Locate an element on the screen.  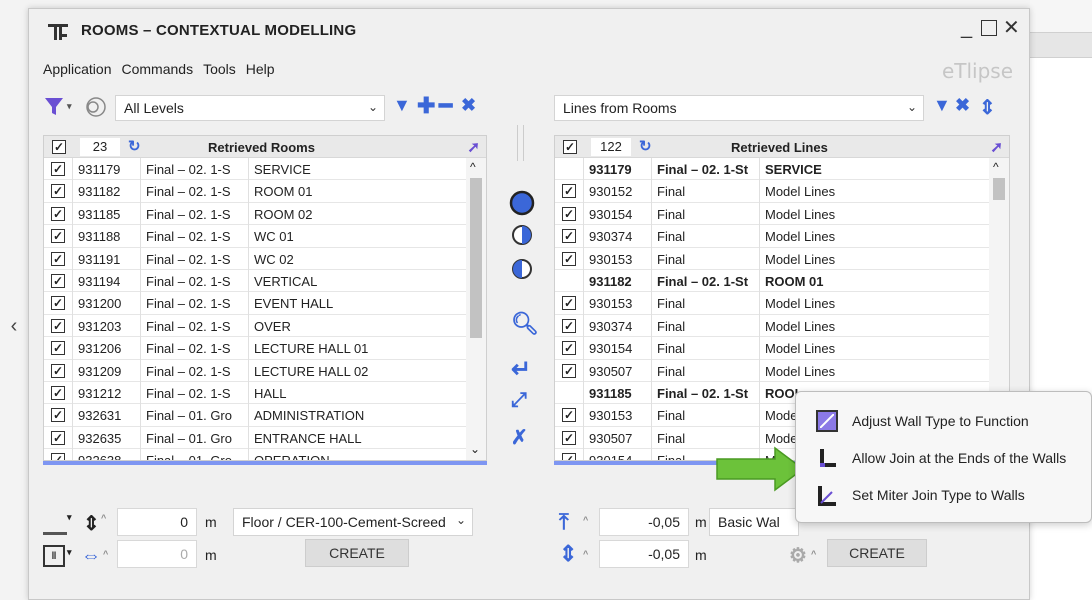
wall-offset-input: 0 is located at coordinates (157, 554).